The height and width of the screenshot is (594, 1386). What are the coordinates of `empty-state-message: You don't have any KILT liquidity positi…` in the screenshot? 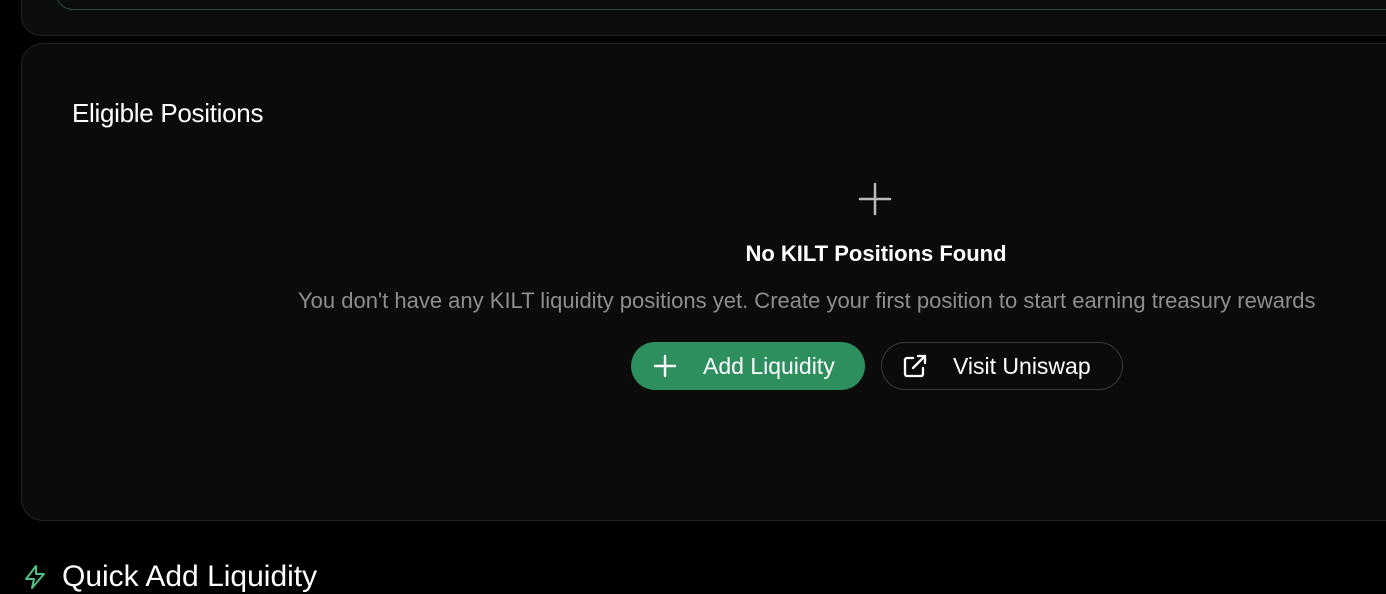 It's located at (807, 300).